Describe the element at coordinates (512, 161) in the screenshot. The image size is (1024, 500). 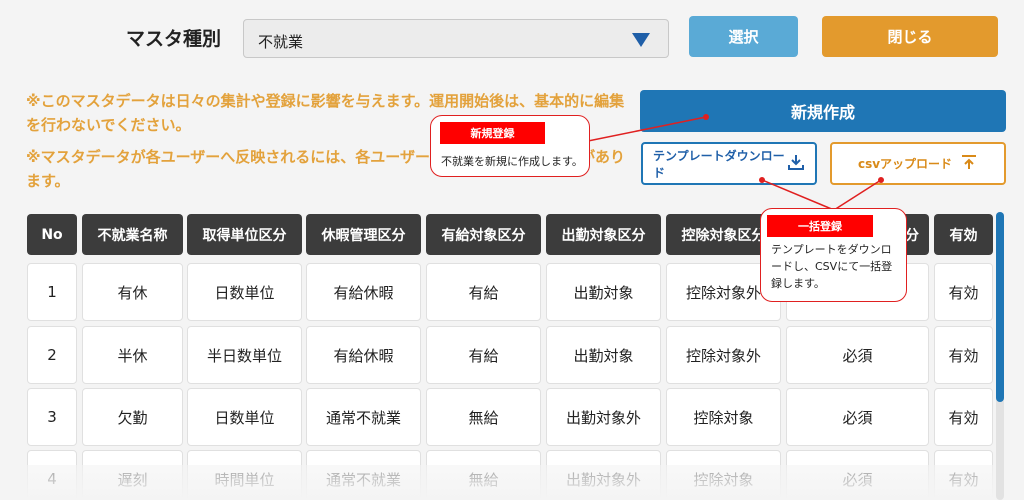
I see `callout-new-text: 不就業を新規に作成します。` at that location.